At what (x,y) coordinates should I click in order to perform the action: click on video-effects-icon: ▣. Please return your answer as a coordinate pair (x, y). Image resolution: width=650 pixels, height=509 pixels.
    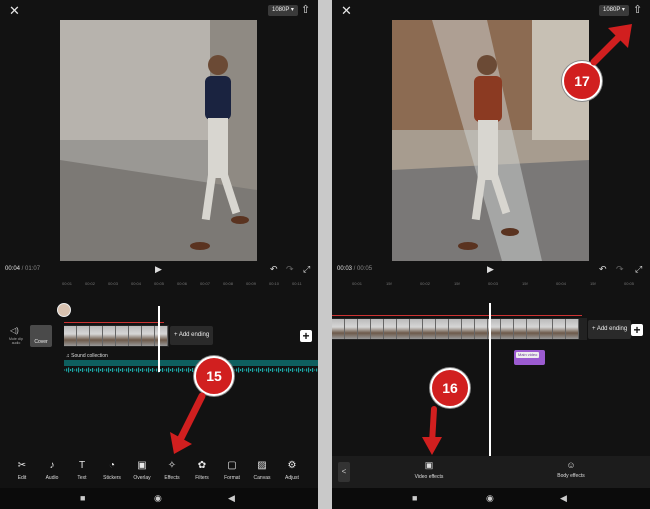
    Looking at the image, I should click on (429, 465).